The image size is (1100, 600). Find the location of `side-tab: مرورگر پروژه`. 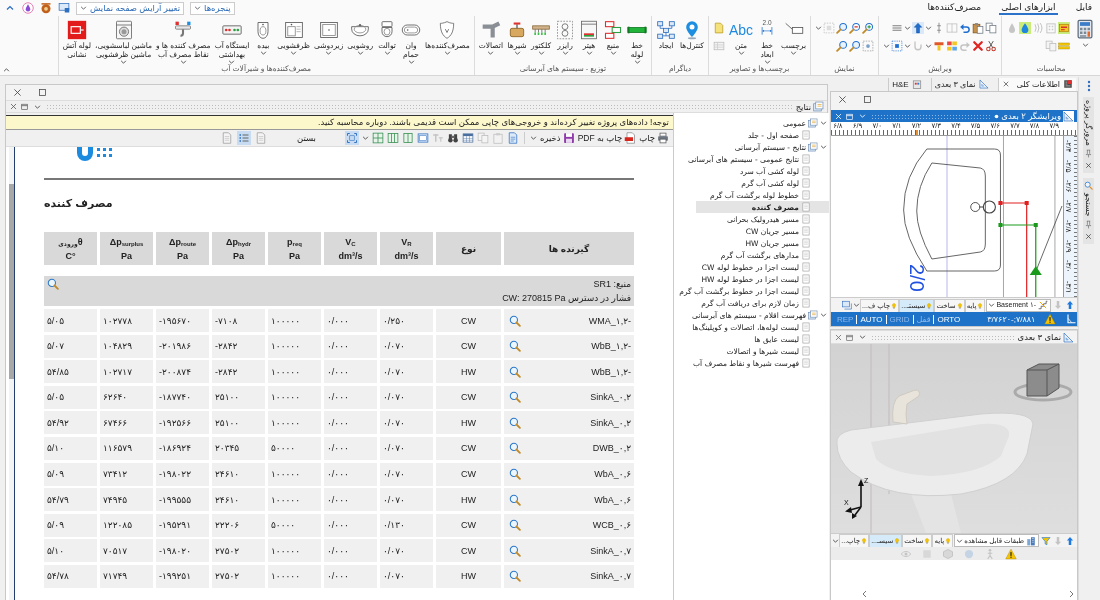

side-tab: مرورگر پروژه is located at coordinates (1088, 135).